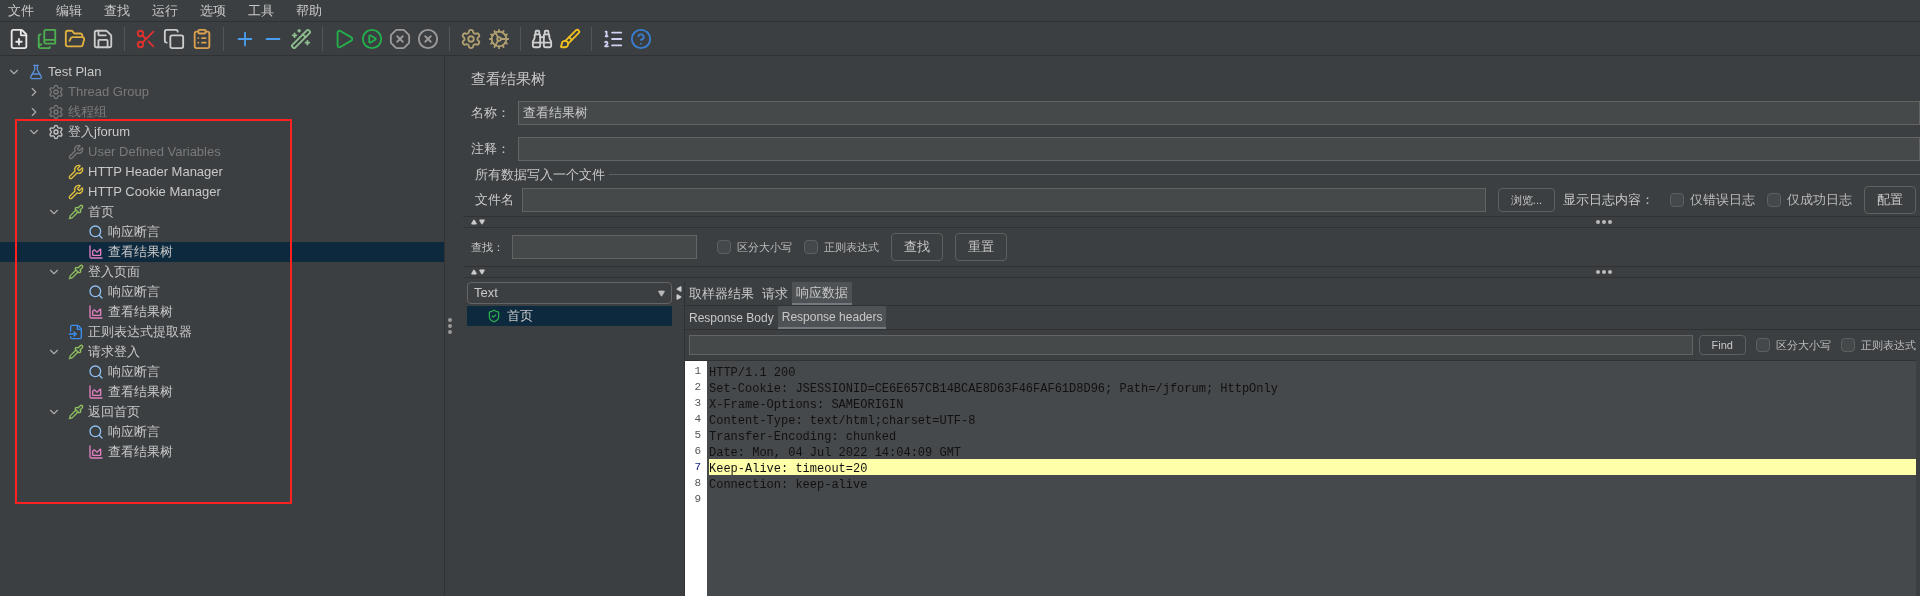  I want to click on checkbox-label: 正则表达式, so click(851, 247).